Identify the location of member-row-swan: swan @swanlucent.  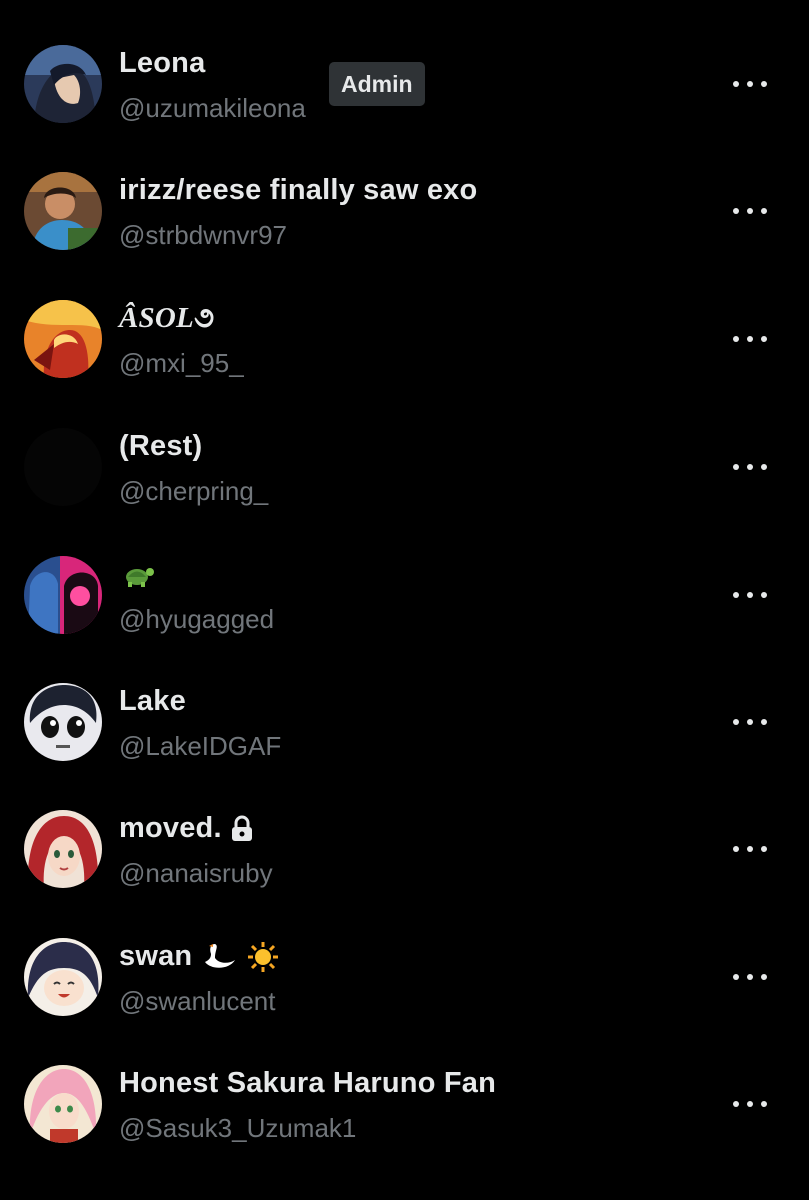
(404, 976).